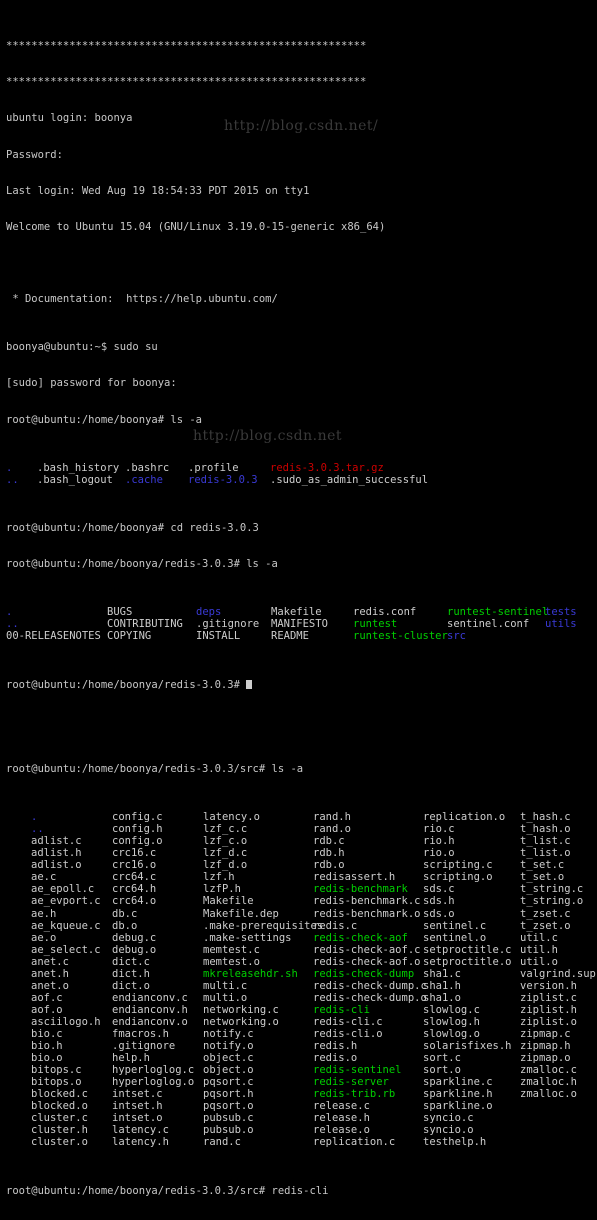 This screenshot has width=597, height=1220. What do you see at coordinates (258, 938) in the screenshot?
I see `listing-entry: .make-settings` at bounding box center [258, 938].